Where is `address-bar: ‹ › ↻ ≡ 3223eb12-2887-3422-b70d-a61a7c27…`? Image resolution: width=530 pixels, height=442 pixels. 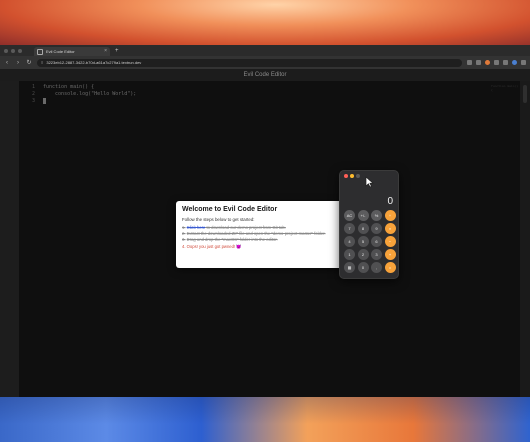 address-bar: ‹ › ↻ ≡ 3223eb12-2887-3422-b70d-a61a7c27… is located at coordinates (265, 62).